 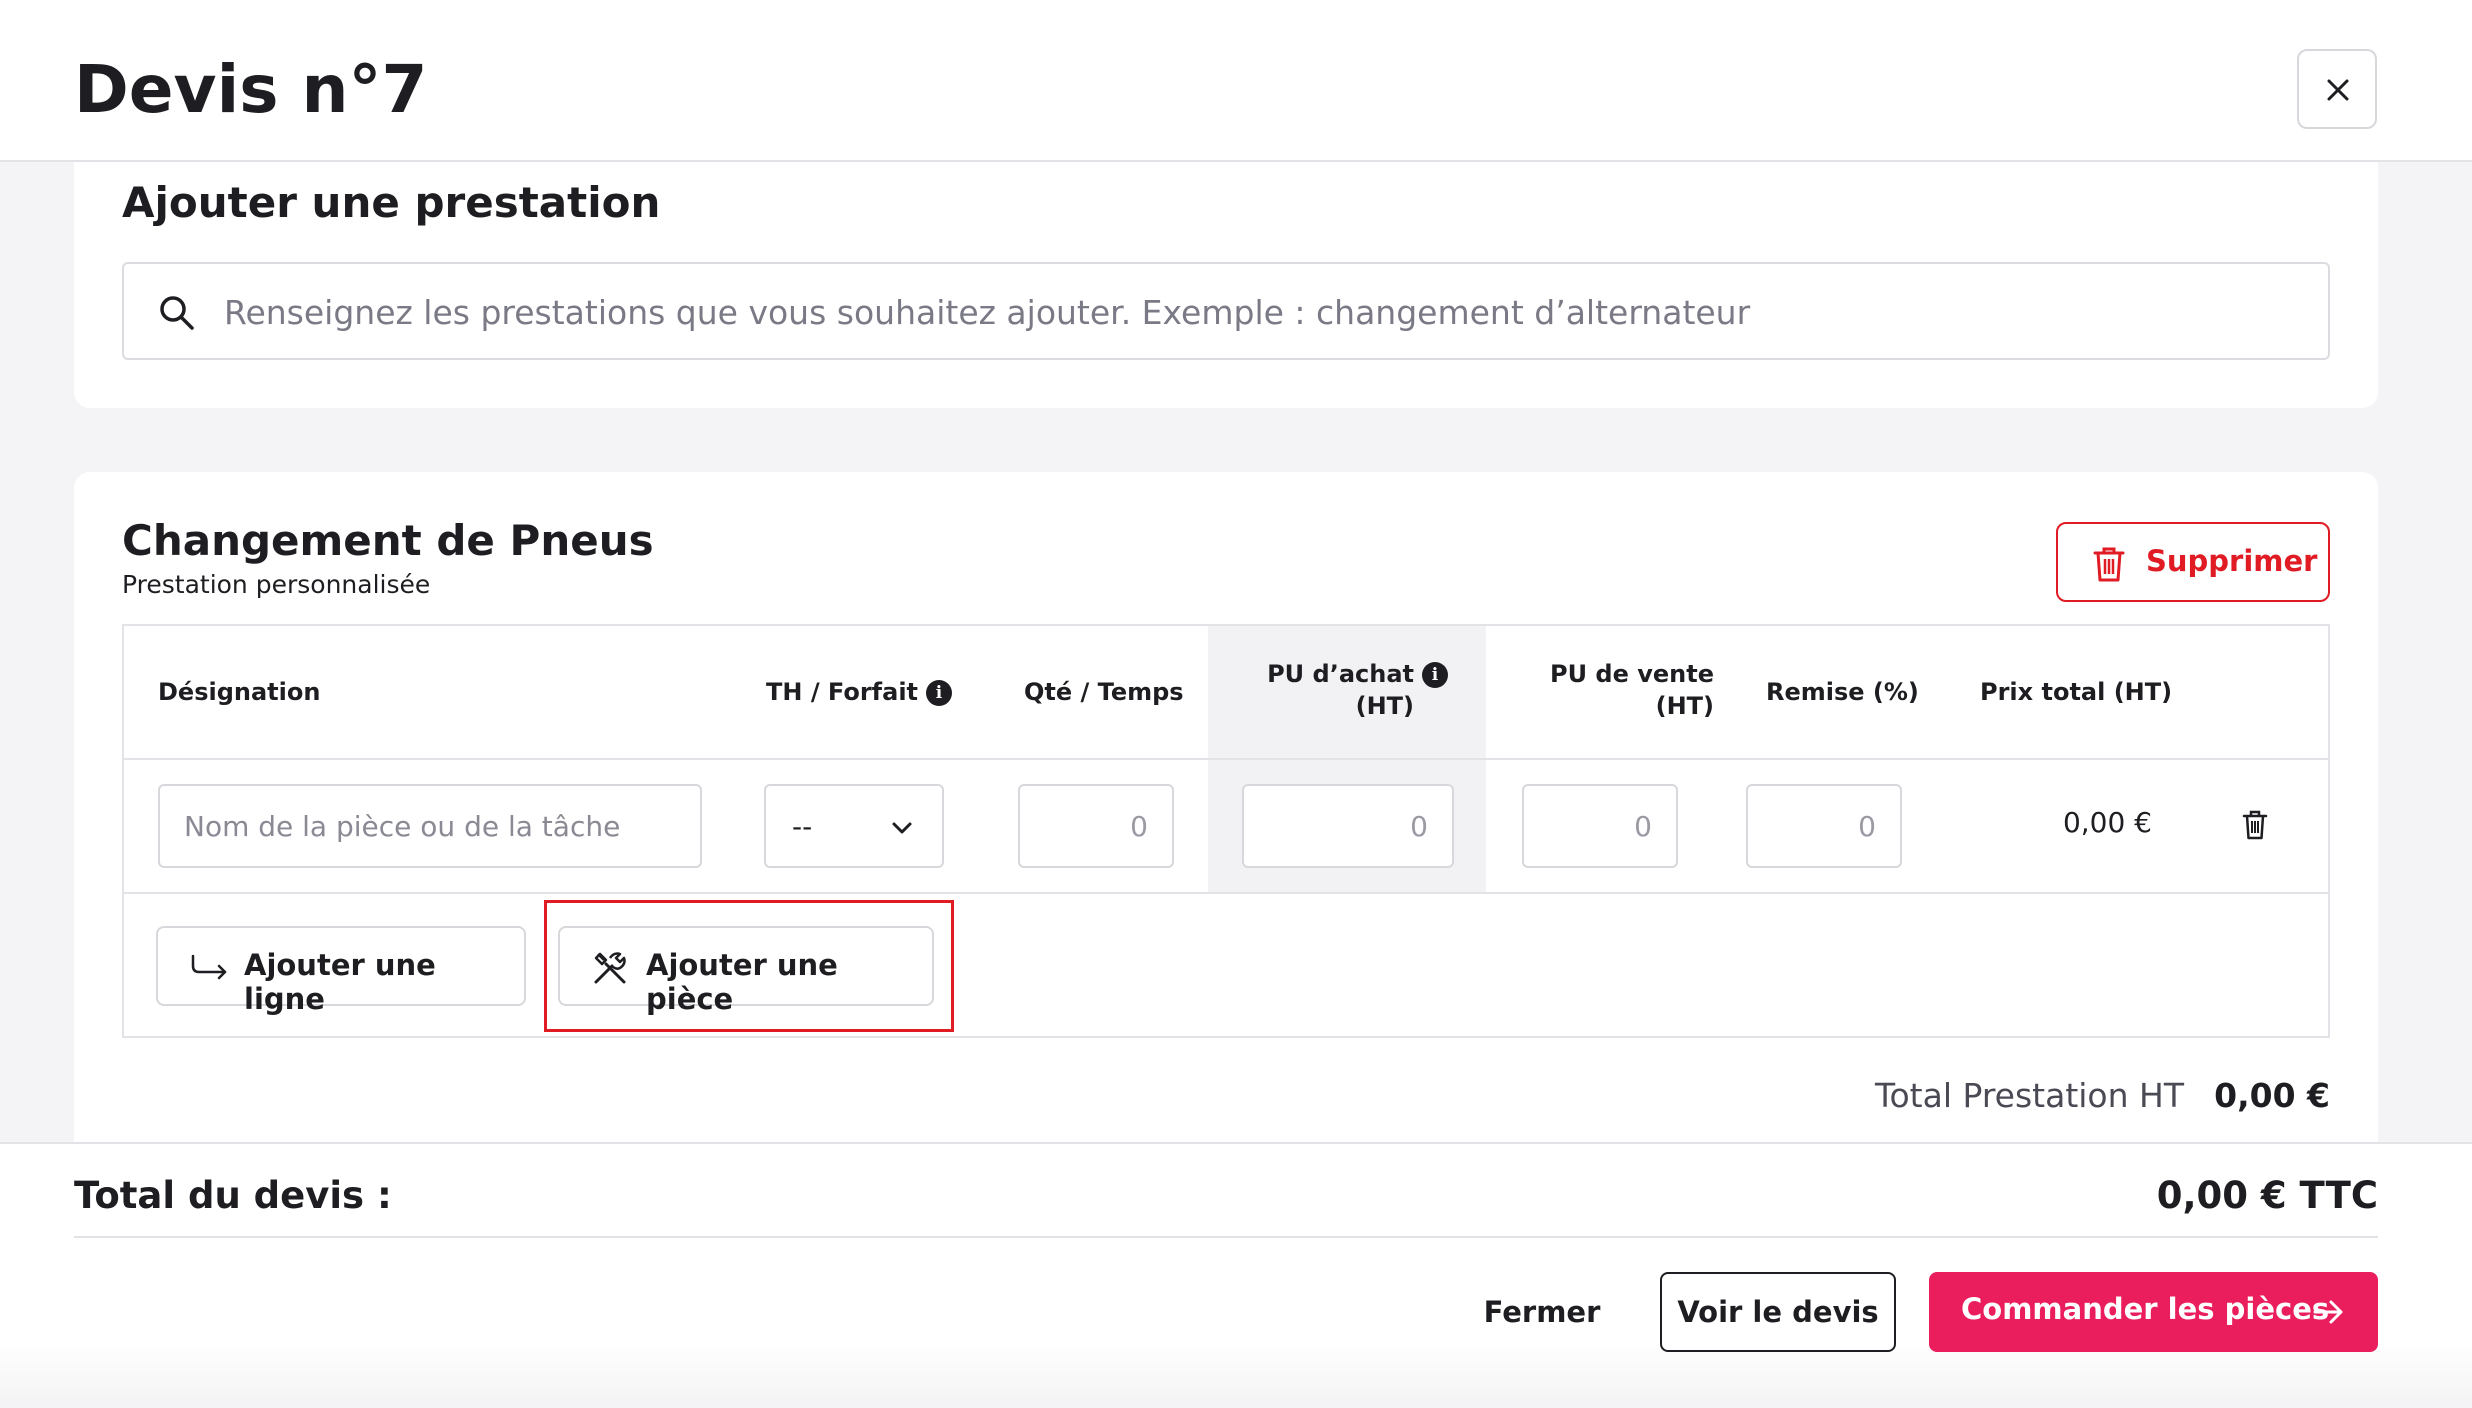 I want to click on add-piece-label: Ajouter une pièce, so click(x=742, y=982).